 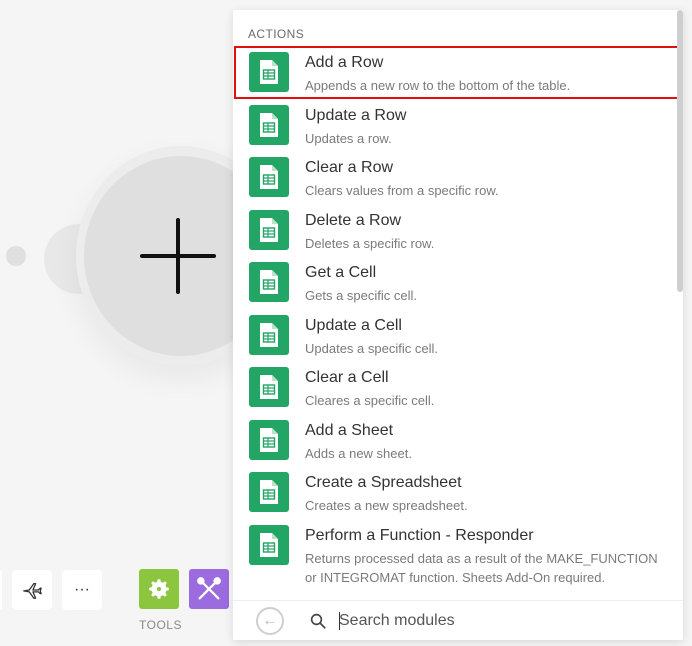 What do you see at coordinates (318, 621) in the screenshot?
I see `search-icon` at bounding box center [318, 621].